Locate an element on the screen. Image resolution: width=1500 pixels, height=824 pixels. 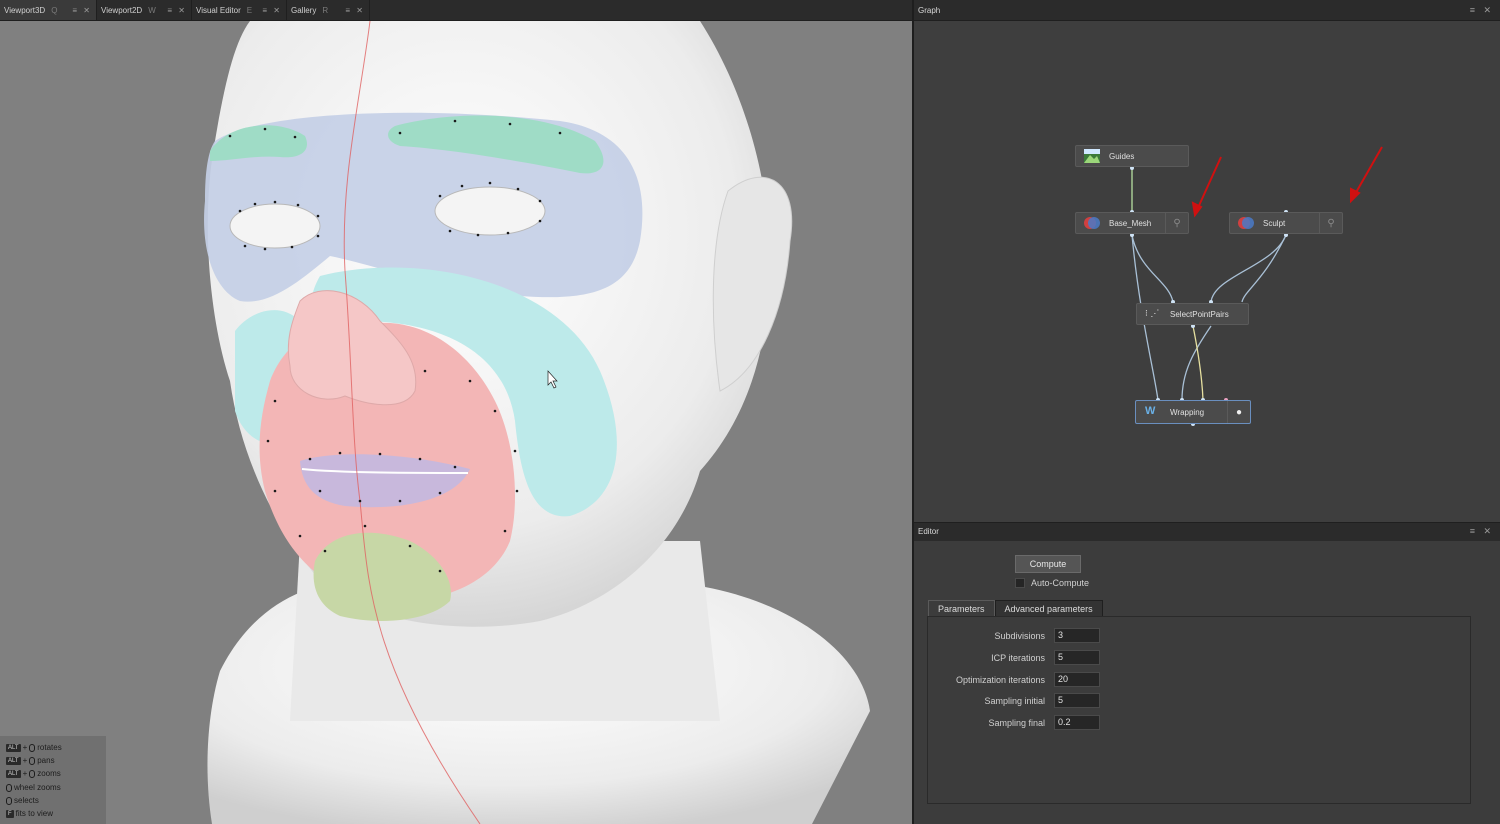
icp-iterations-field: 5 is located at coordinates (1077, 657).